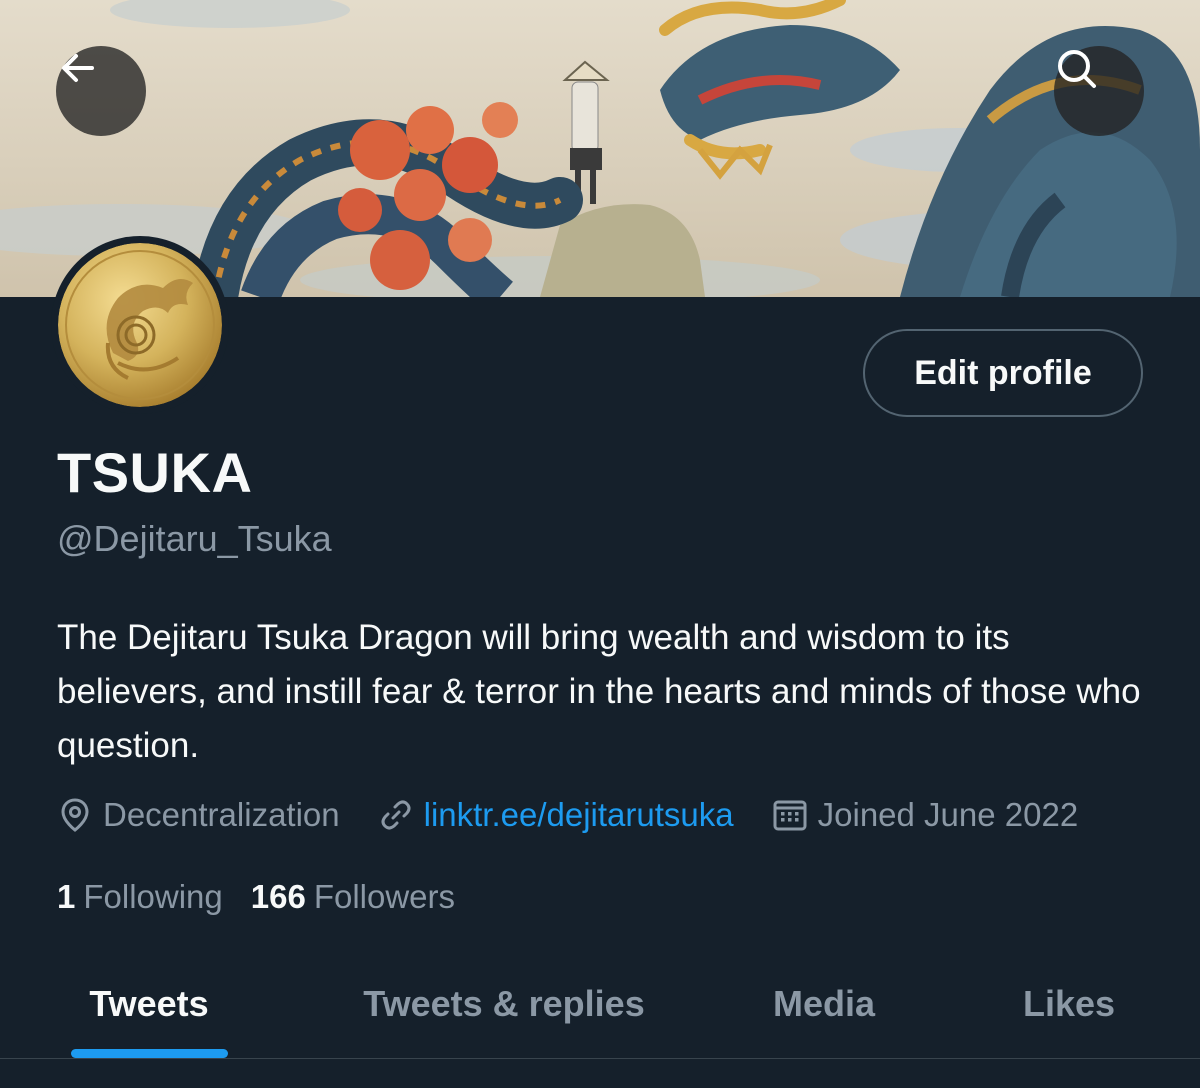 The width and height of the screenshot is (1200, 1088). What do you see at coordinates (600, 1058) in the screenshot?
I see `tabs-divider` at bounding box center [600, 1058].